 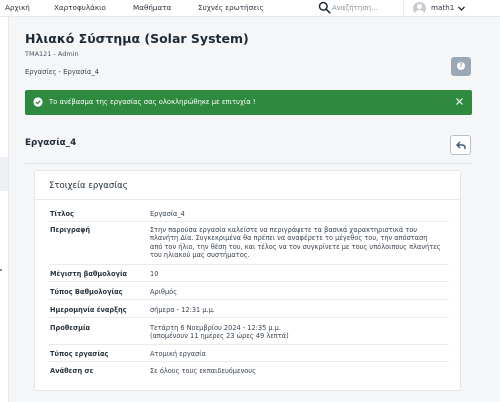 I want to click on row-value-max-grade: 10, so click(x=154, y=274).